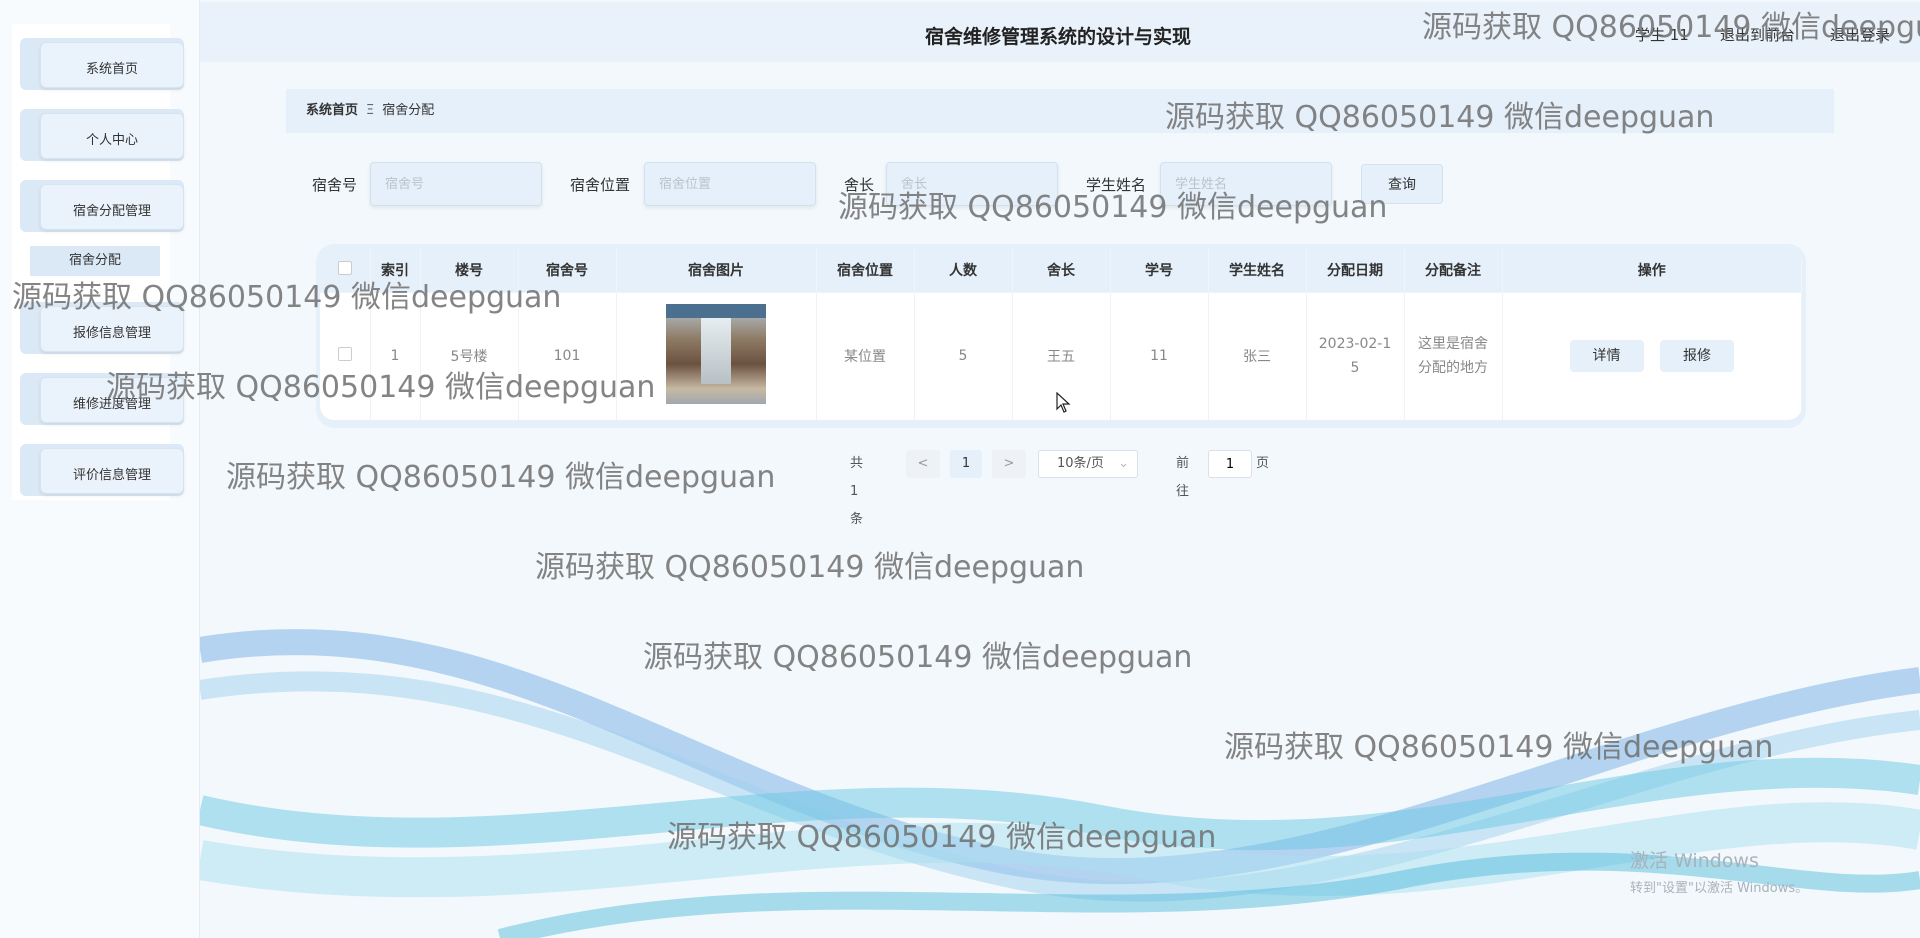 Image resolution: width=1920 pixels, height=938 pixels. Describe the element at coordinates (1063, 402) in the screenshot. I see `mouse-cursor-icon` at that location.